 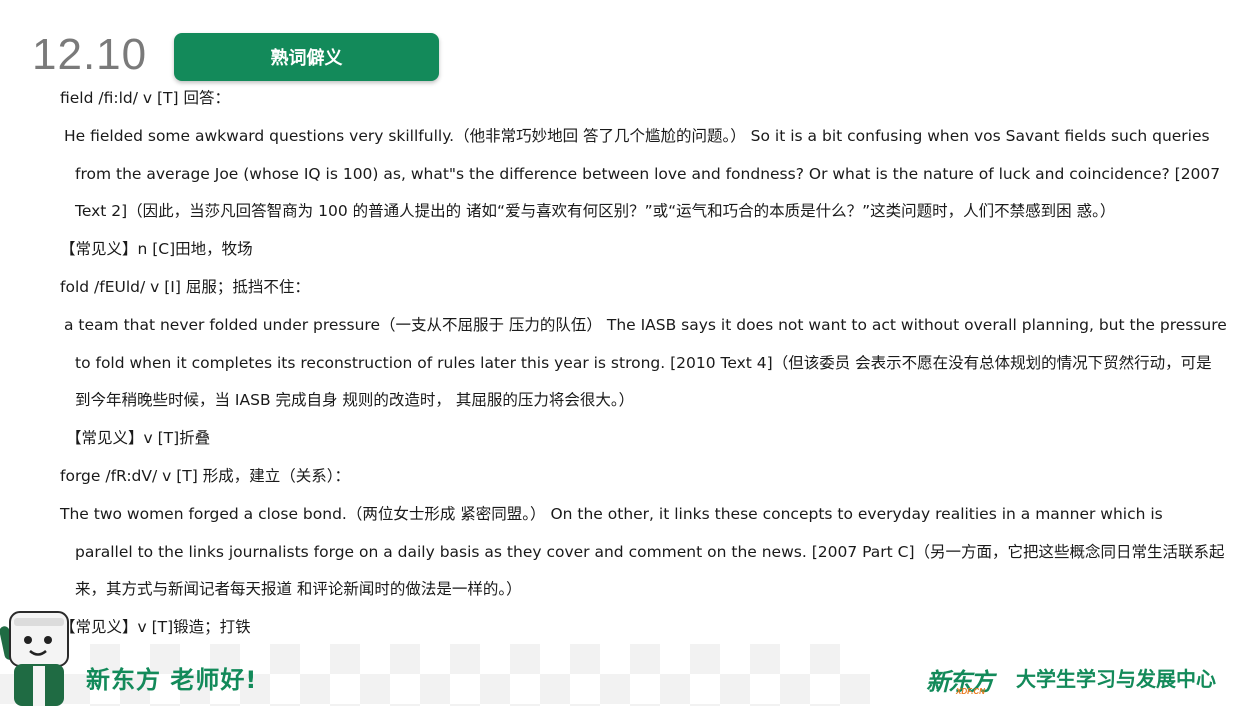 I want to click on entry-field-common-meaning: 【常见义】n [C]田地，牧场, so click(x=156, y=249).